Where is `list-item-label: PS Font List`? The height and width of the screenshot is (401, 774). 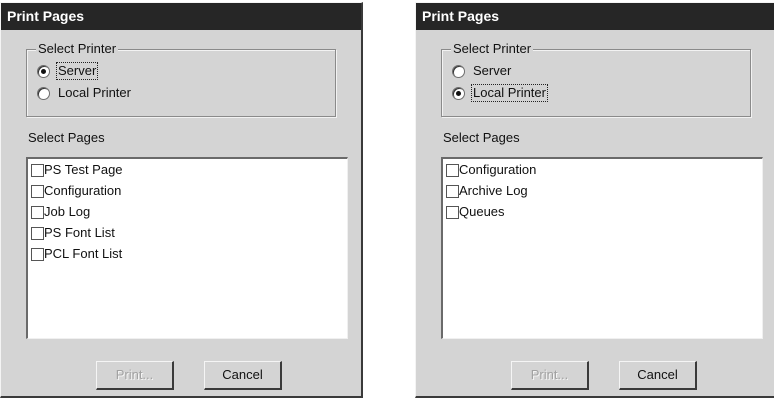 list-item-label: PS Font List is located at coordinates (79, 232).